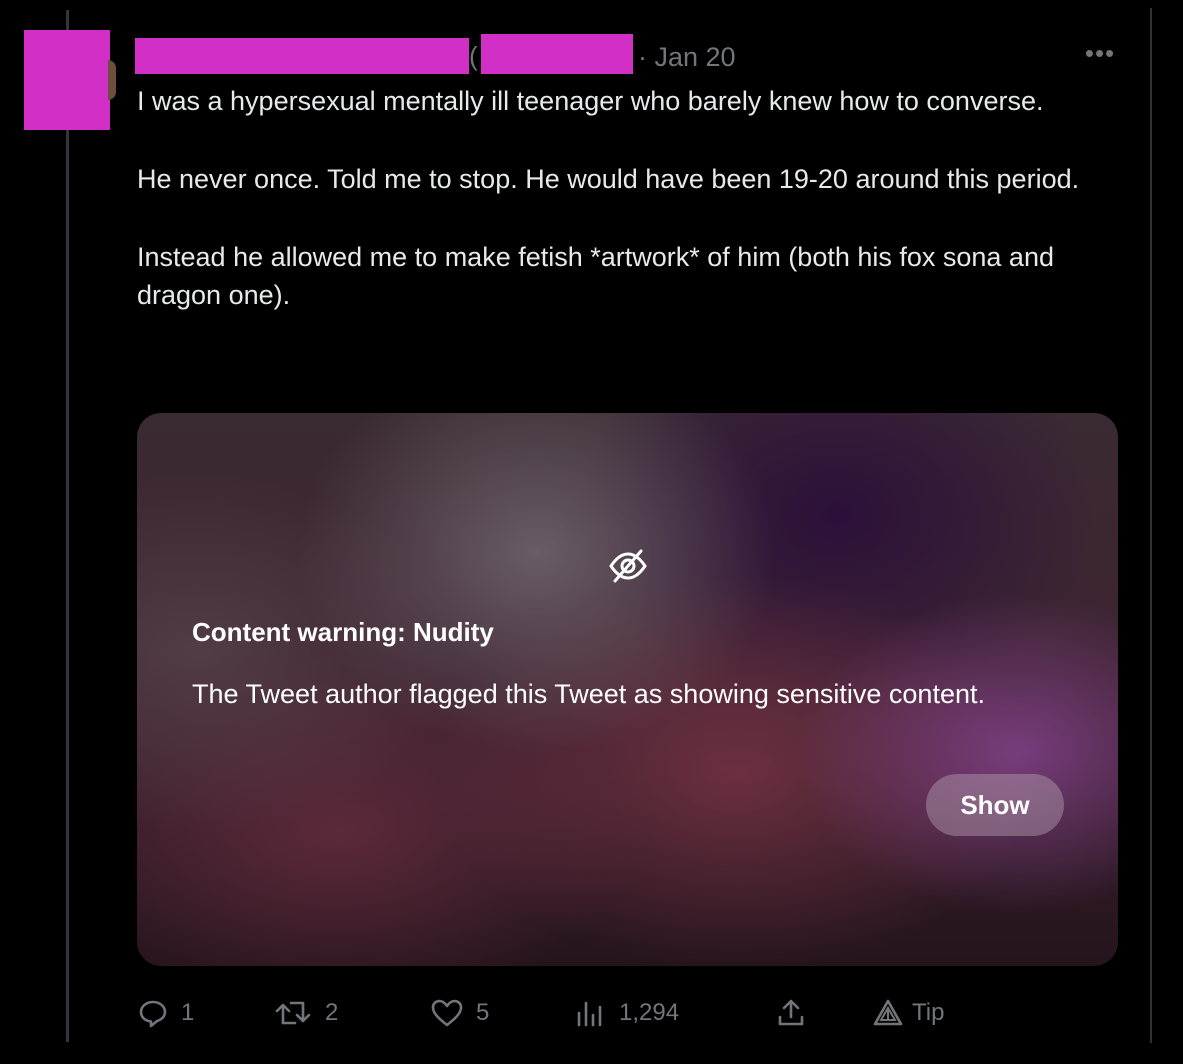 Image resolution: width=1183 pixels, height=1064 pixels. I want to click on like-button: 5, so click(459, 1013).